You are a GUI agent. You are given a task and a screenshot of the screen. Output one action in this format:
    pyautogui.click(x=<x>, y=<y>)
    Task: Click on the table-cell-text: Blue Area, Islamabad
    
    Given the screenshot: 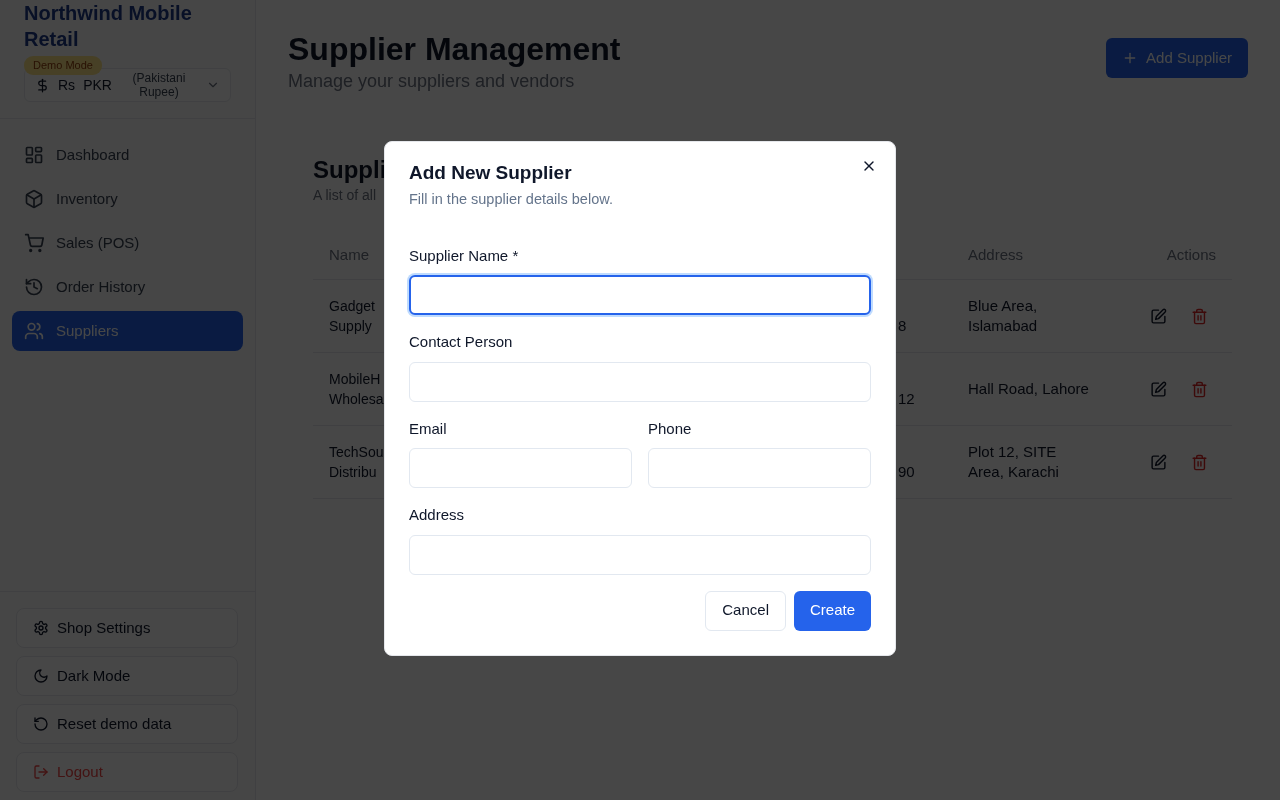 What is the action you would take?
    pyautogui.click(x=1003, y=316)
    